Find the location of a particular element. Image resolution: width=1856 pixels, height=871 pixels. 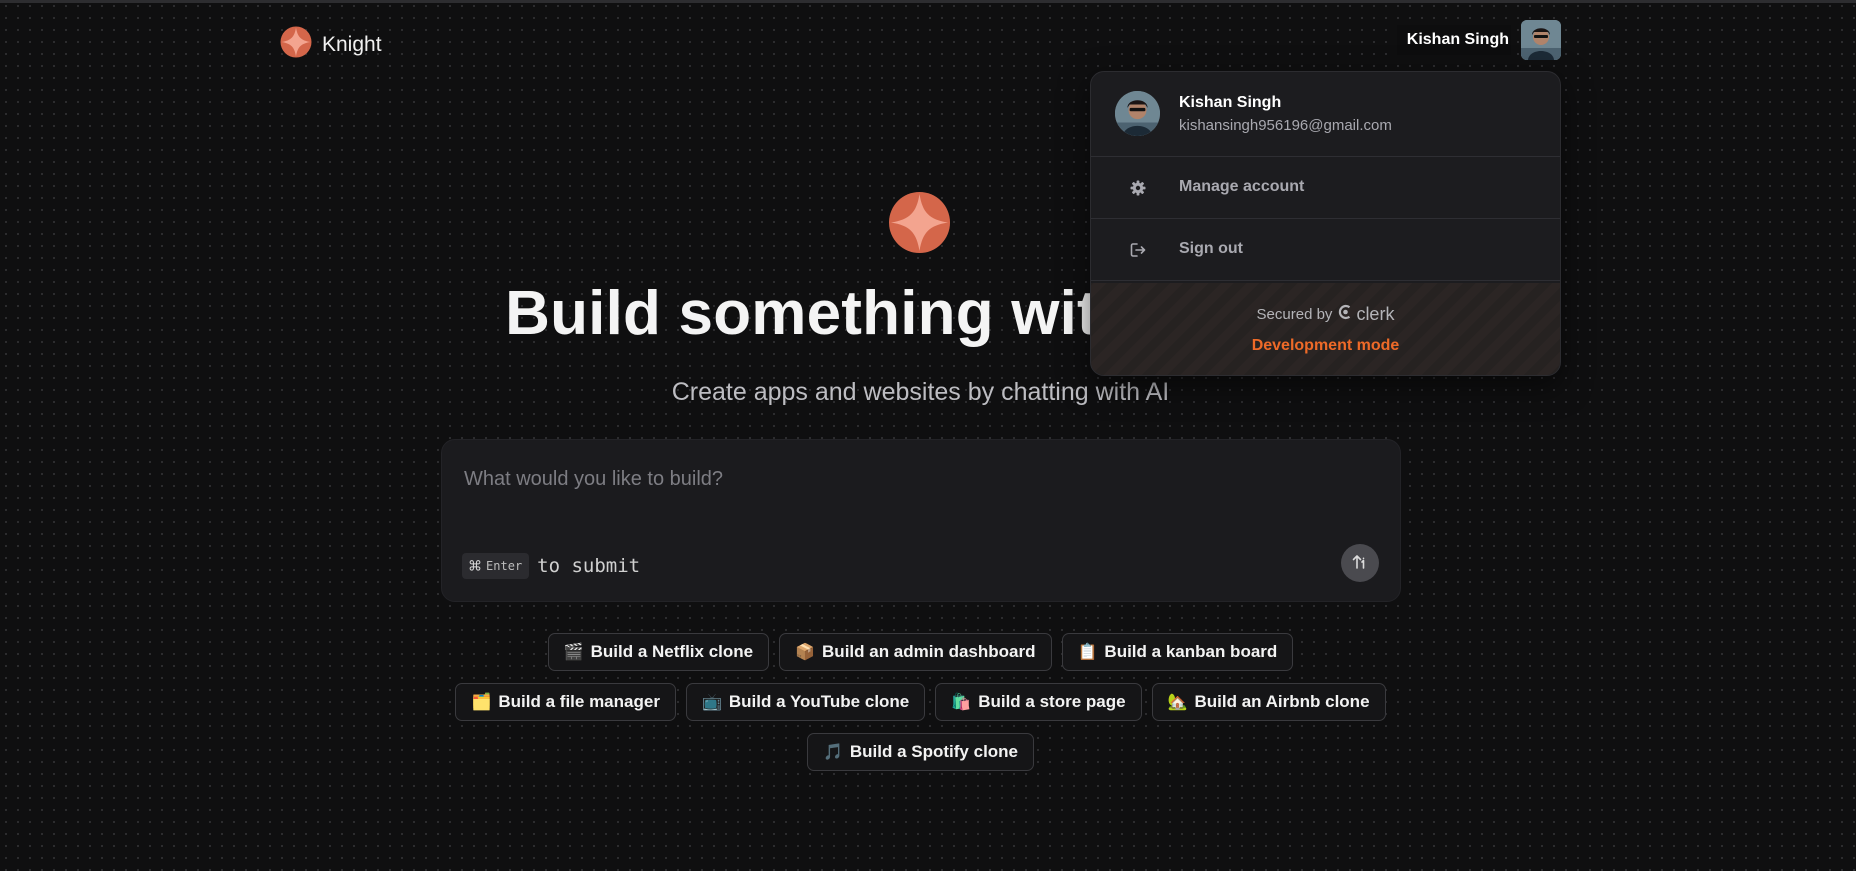

suggestion-netflix-clone: 🎬 Build a Netflix clone is located at coordinates (658, 652).